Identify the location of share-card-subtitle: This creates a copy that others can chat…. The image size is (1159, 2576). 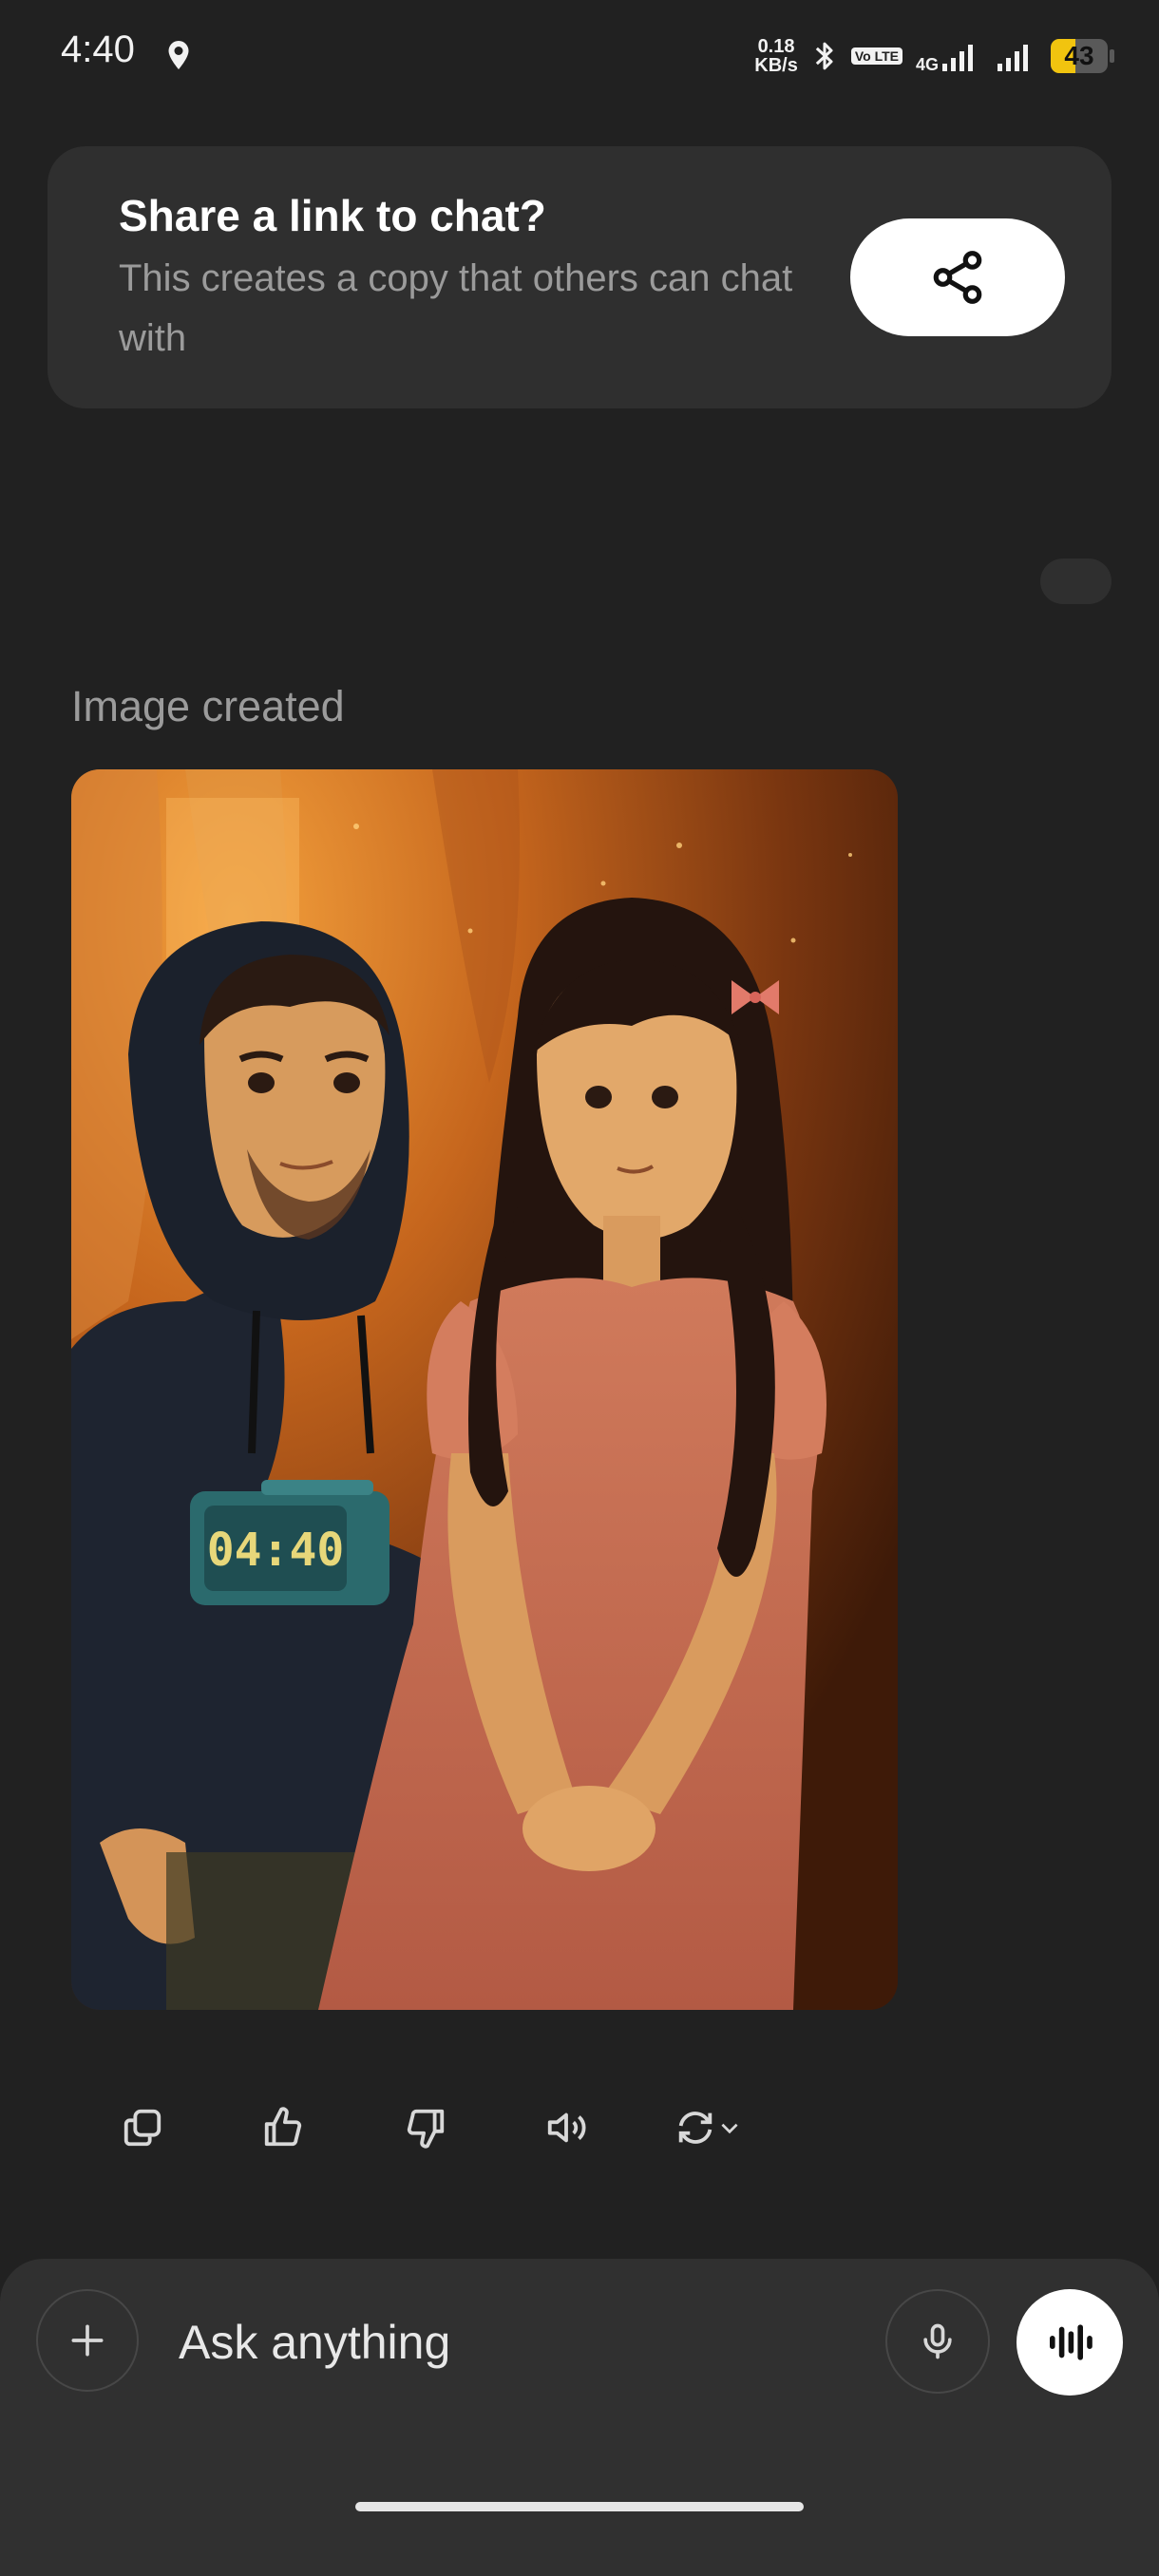
(456, 308).